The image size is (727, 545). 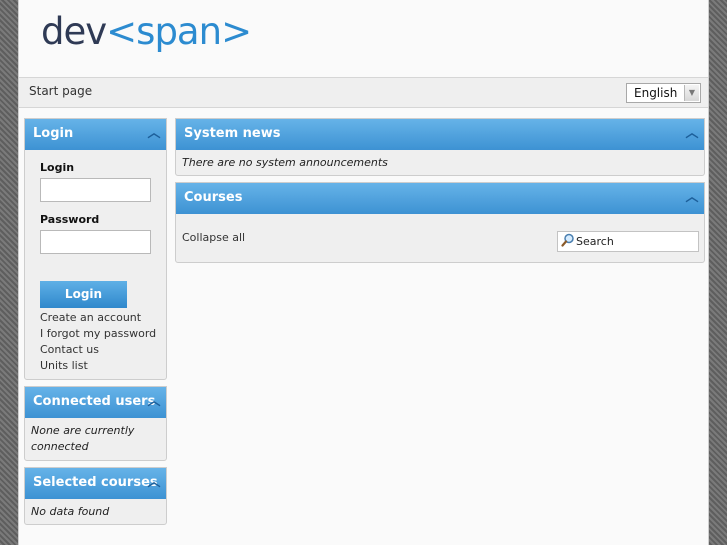 What do you see at coordinates (440, 222) in the screenshot?
I see `courses-panel: Courses ︿ Collapse all Search` at bounding box center [440, 222].